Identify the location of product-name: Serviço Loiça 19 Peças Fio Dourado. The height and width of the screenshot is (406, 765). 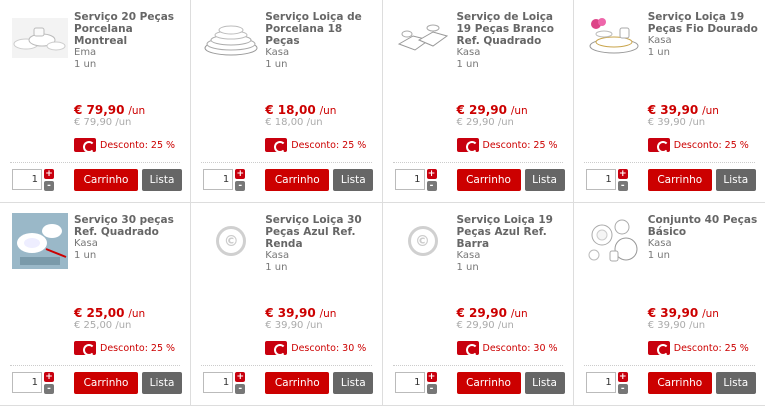
(703, 23).